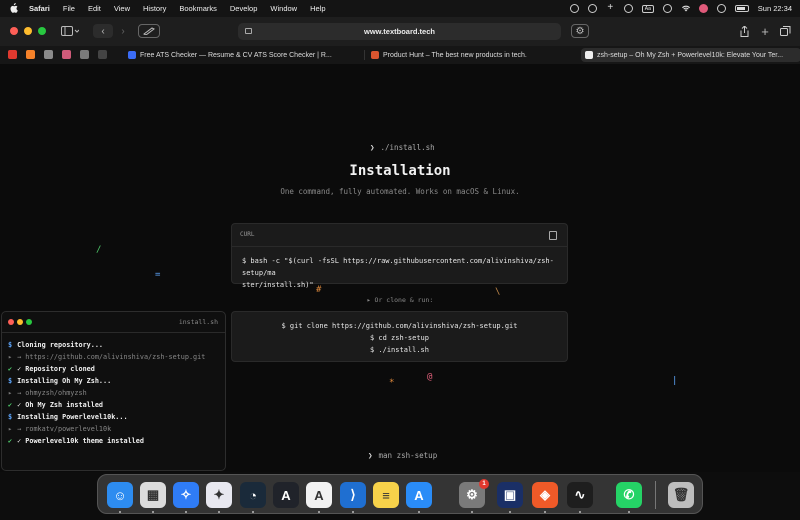  I want to click on settings-gear-icon: ⚙, so click(580, 31).